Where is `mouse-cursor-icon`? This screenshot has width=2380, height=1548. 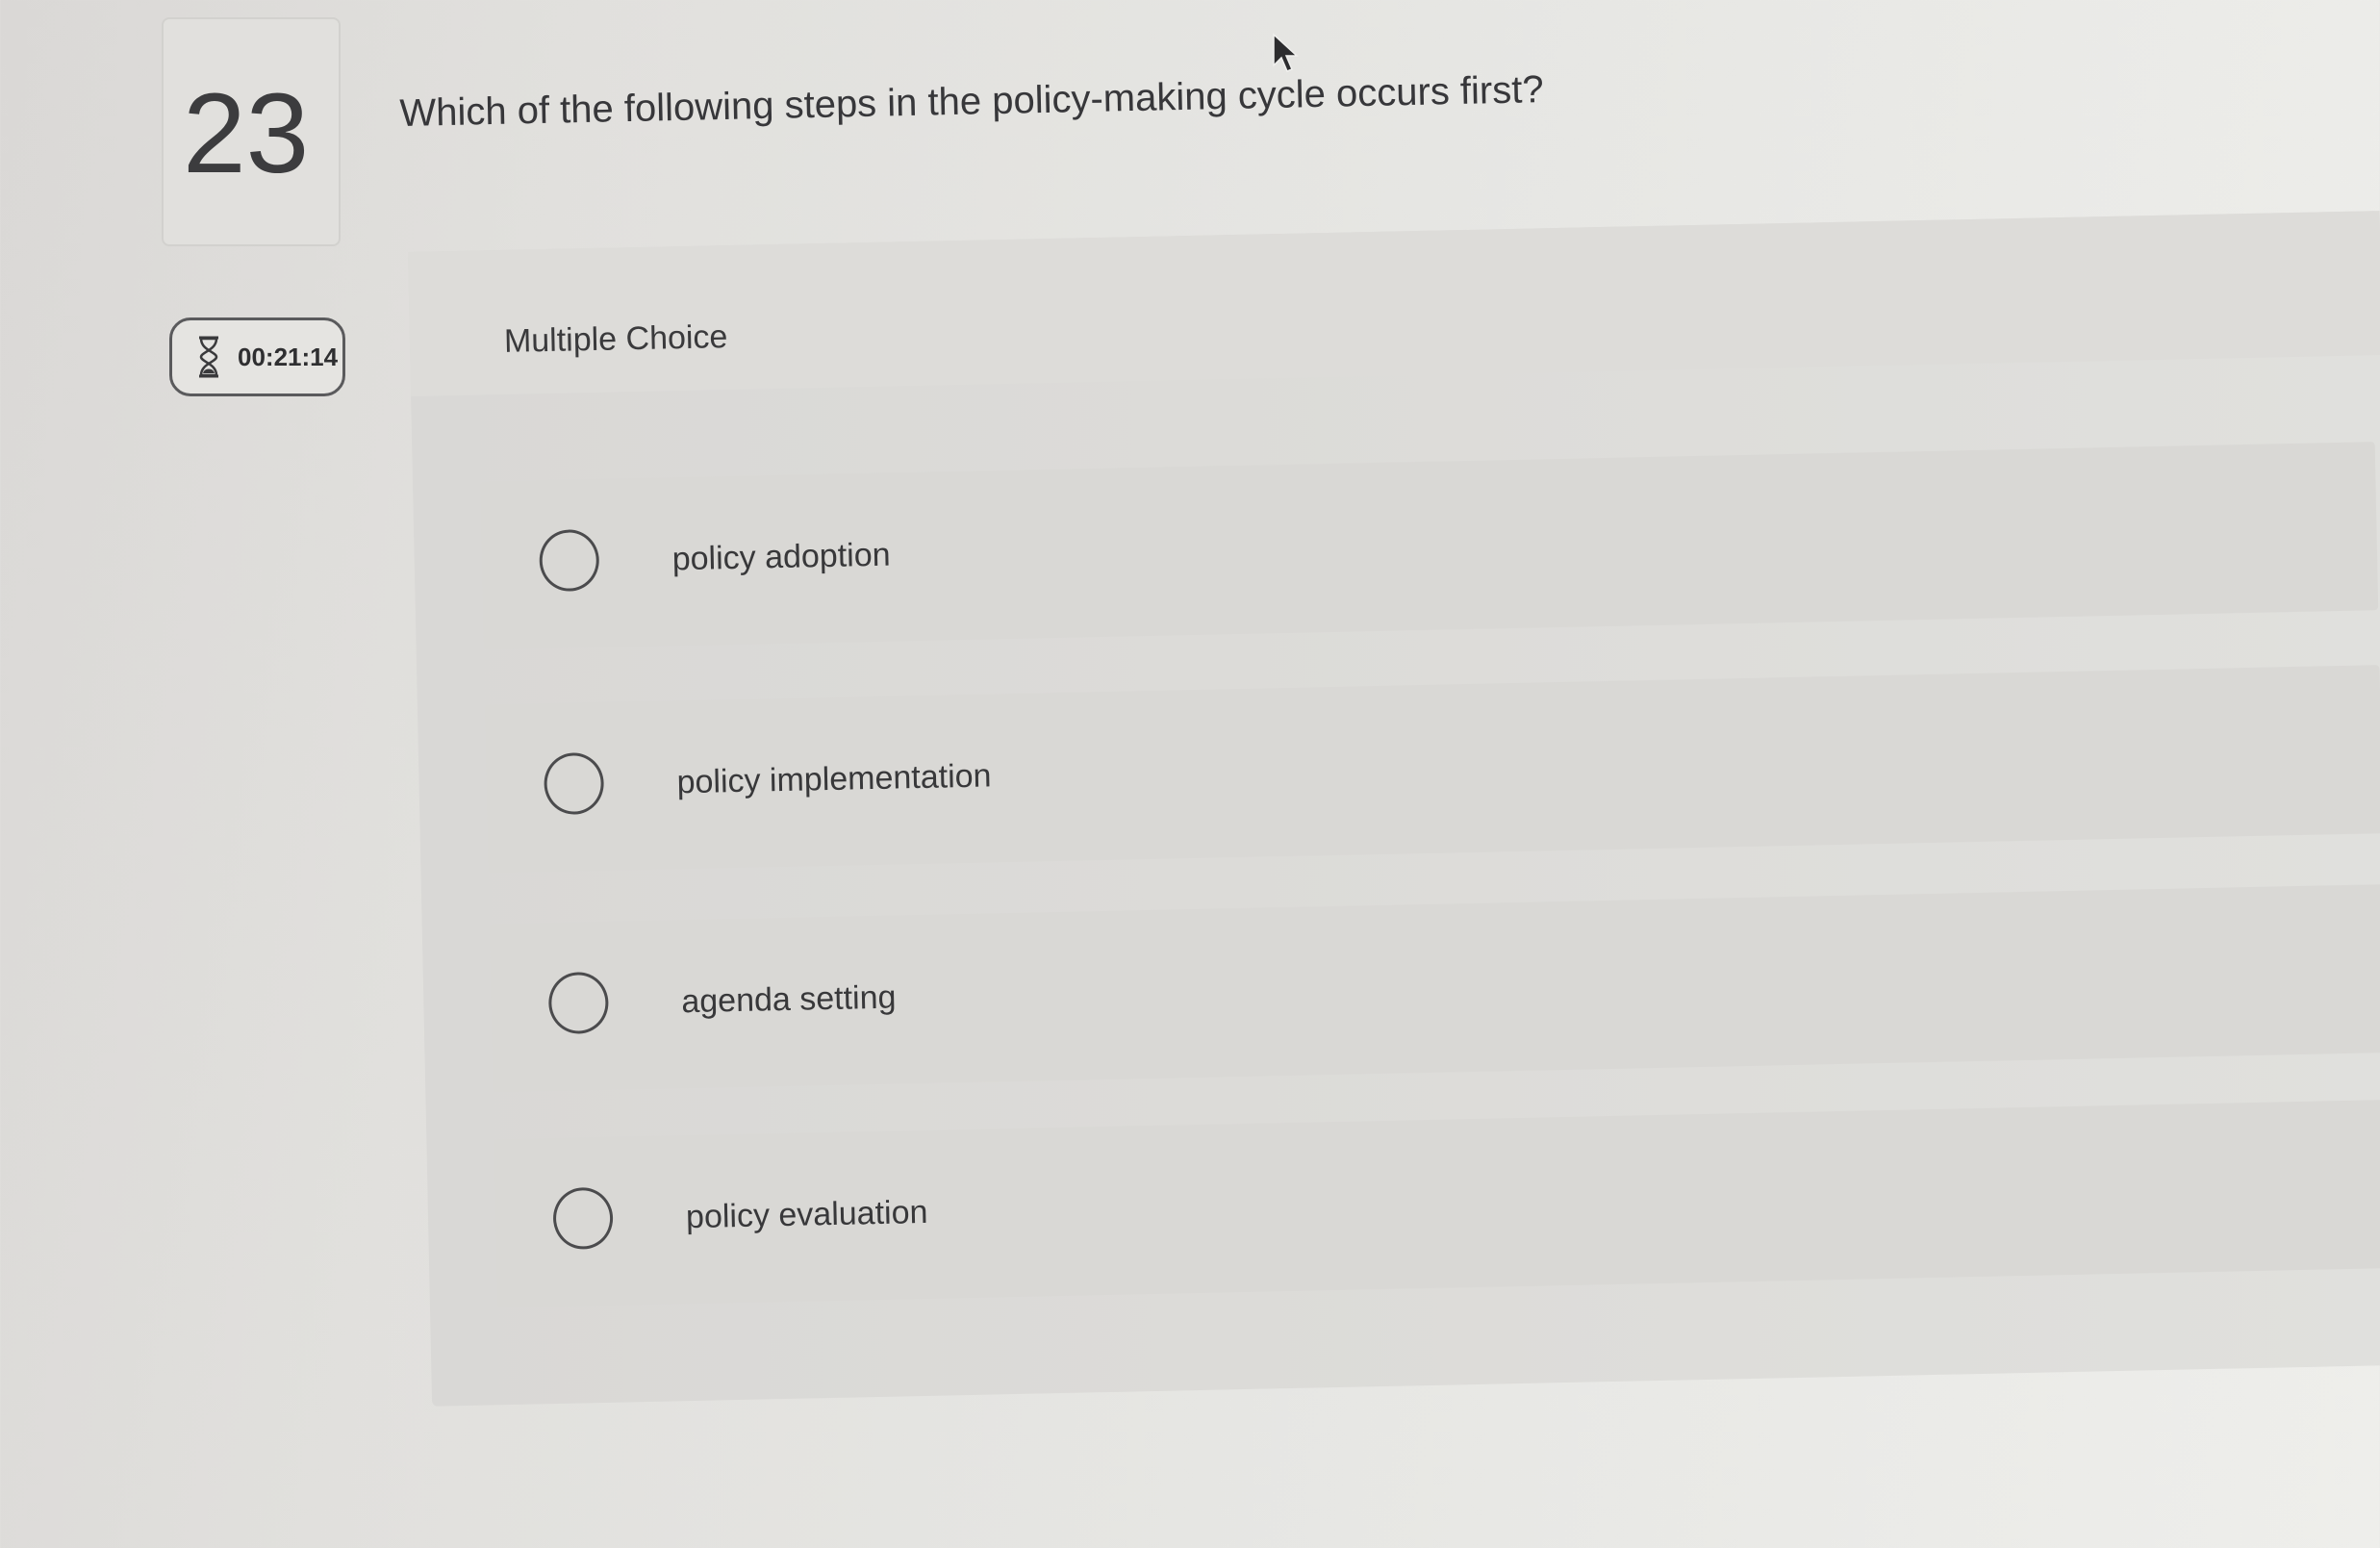
mouse-cursor-icon is located at coordinates (1286, 52).